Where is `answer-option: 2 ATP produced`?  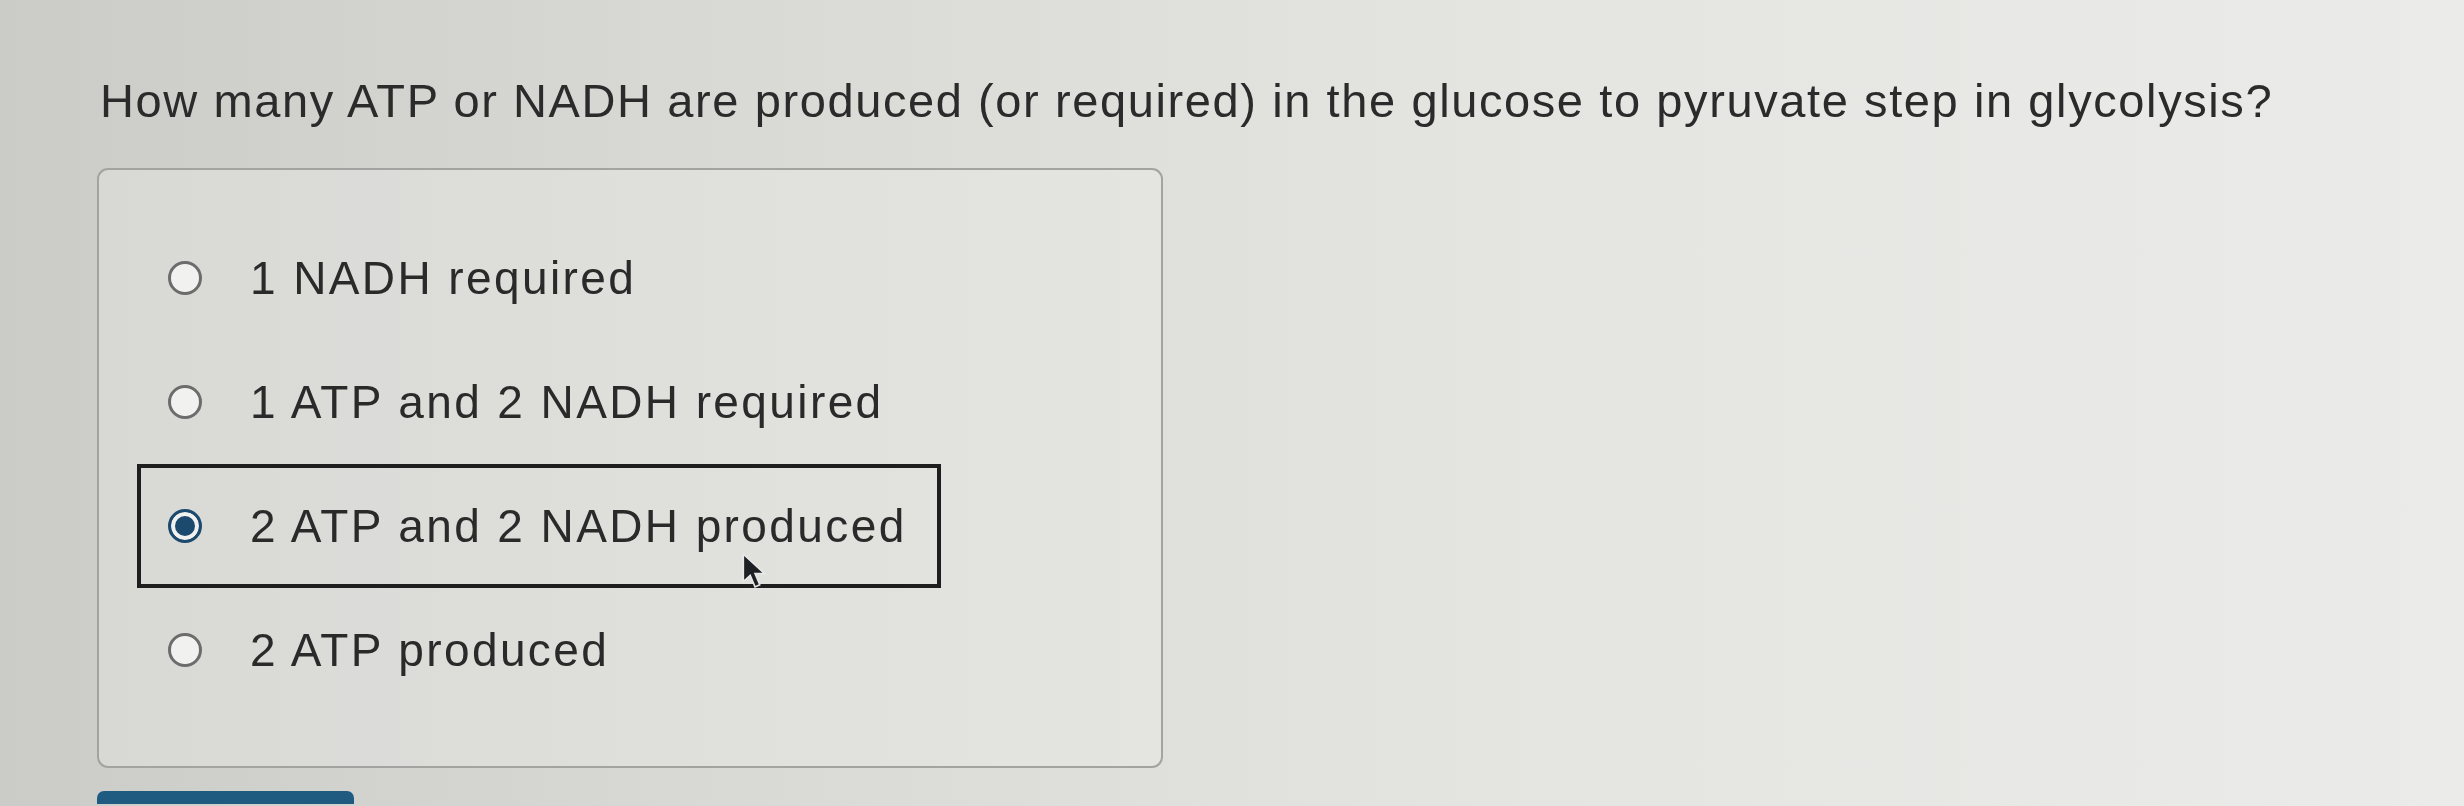 answer-option: 2 ATP produced is located at coordinates (390, 650).